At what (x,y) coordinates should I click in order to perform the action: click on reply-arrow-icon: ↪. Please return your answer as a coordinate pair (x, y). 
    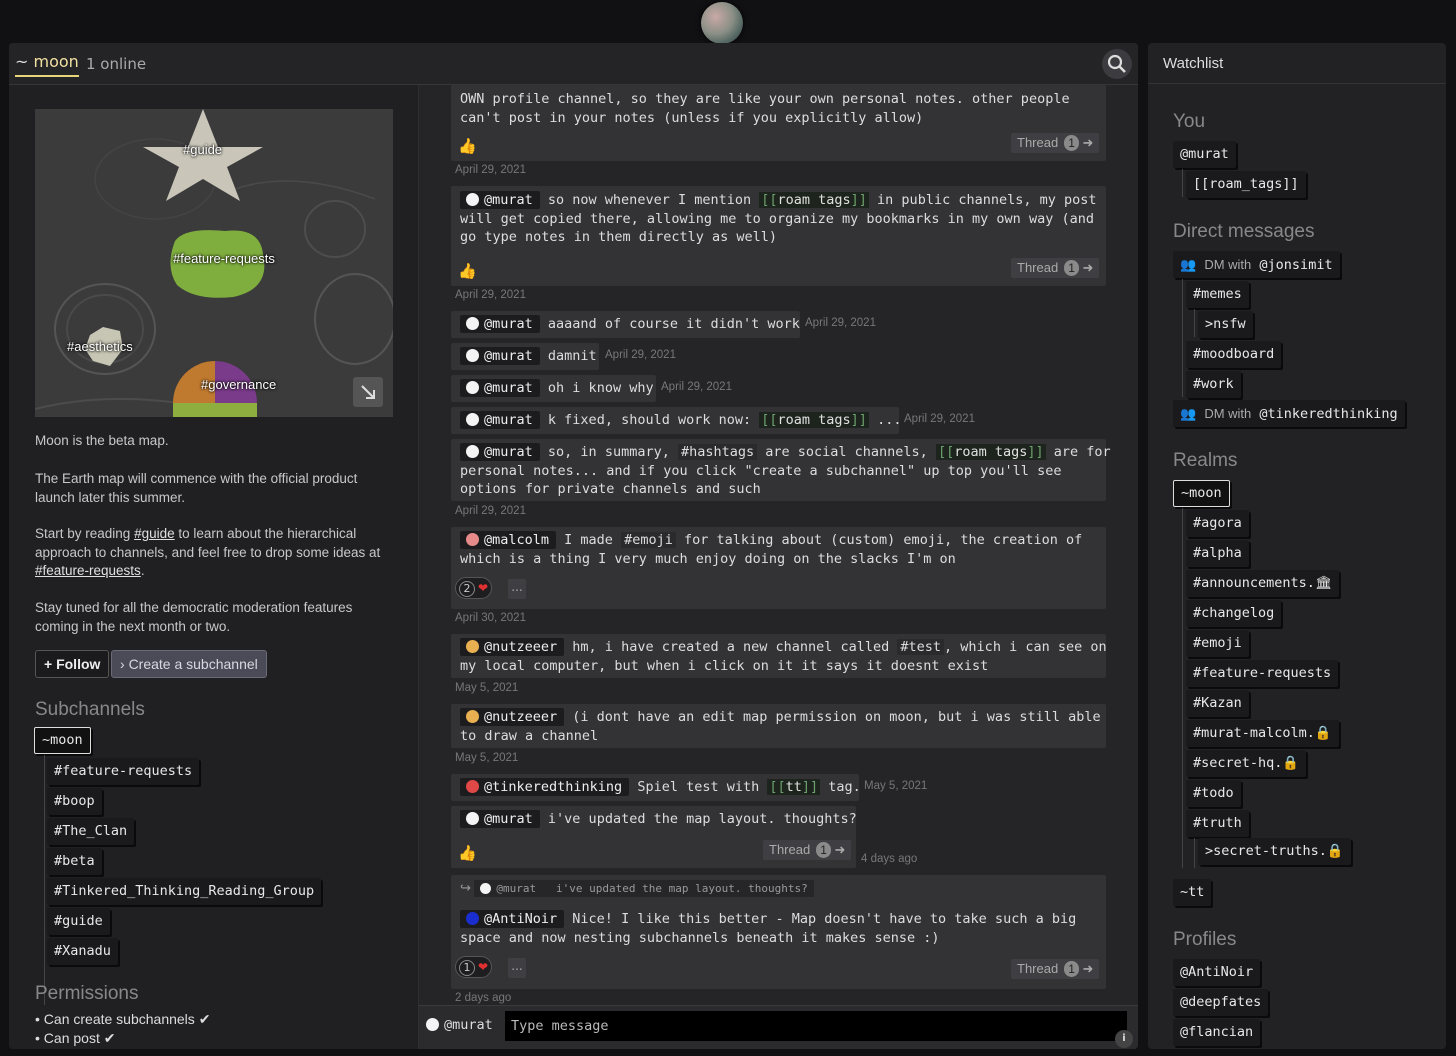
    Looking at the image, I should click on (465, 888).